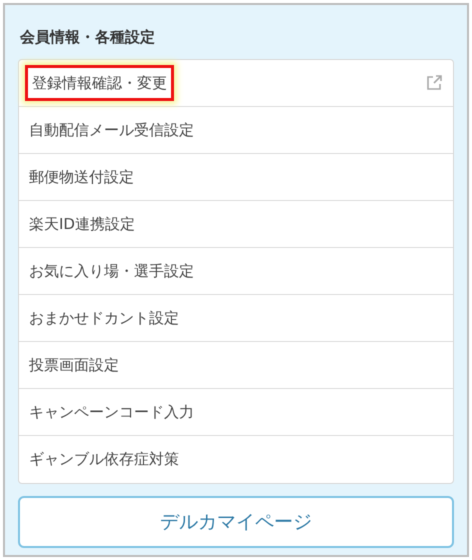 This screenshot has height=560, width=472. Describe the element at coordinates (236, 365) in the screenshot. I see `settings-item: 投票画面設定` at that location.